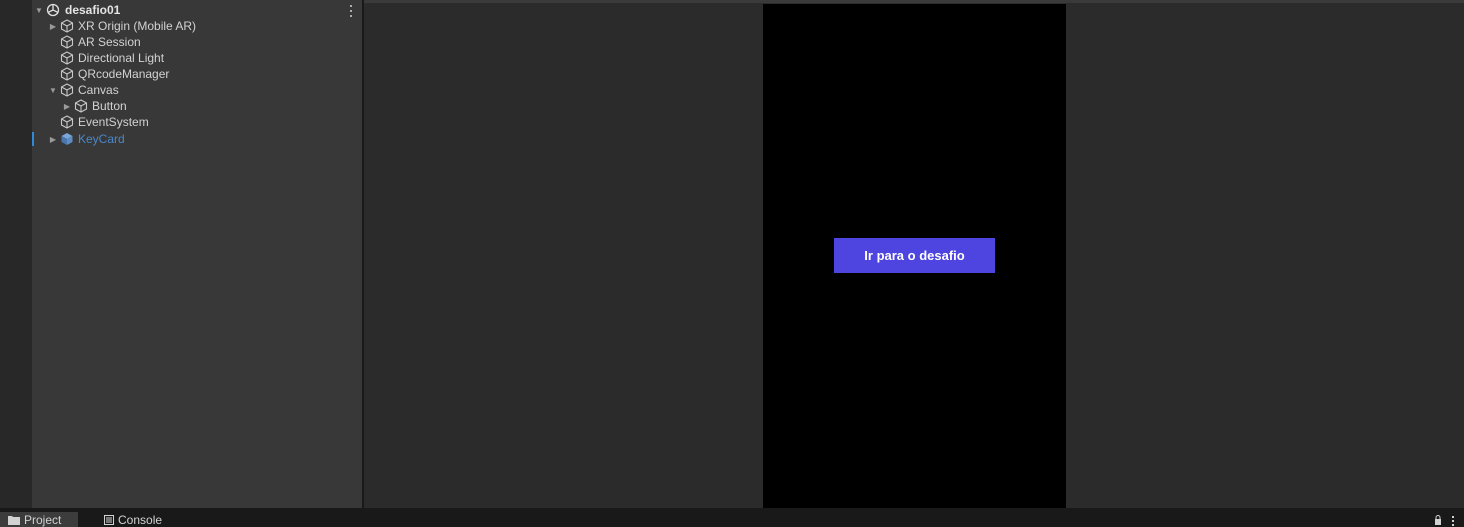 This screenshot has width=1464, height=527. I want to click on hierarchy-item-keycard: ▶ KeyCard, so click(197, 139).